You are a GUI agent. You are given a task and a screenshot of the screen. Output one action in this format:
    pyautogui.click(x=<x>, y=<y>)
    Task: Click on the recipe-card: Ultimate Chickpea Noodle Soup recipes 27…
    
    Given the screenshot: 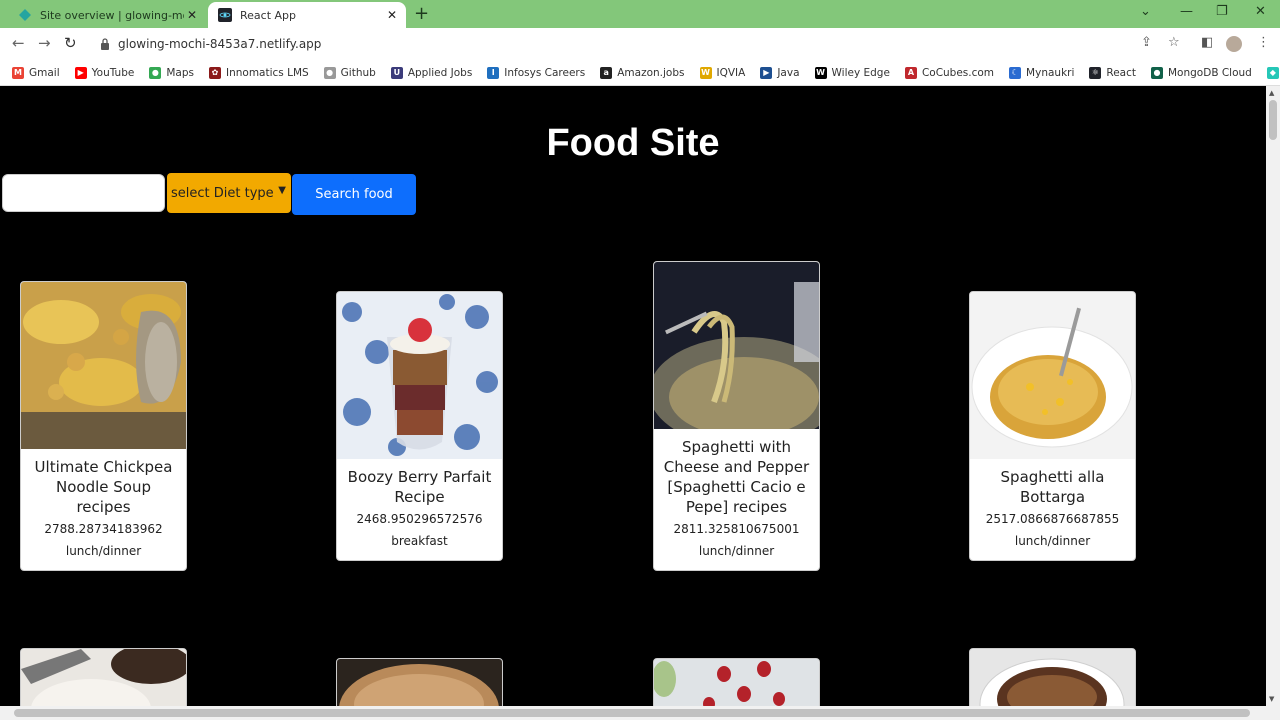 What is the action you would take?
    pyautogui.click(x=103, y=426)
    